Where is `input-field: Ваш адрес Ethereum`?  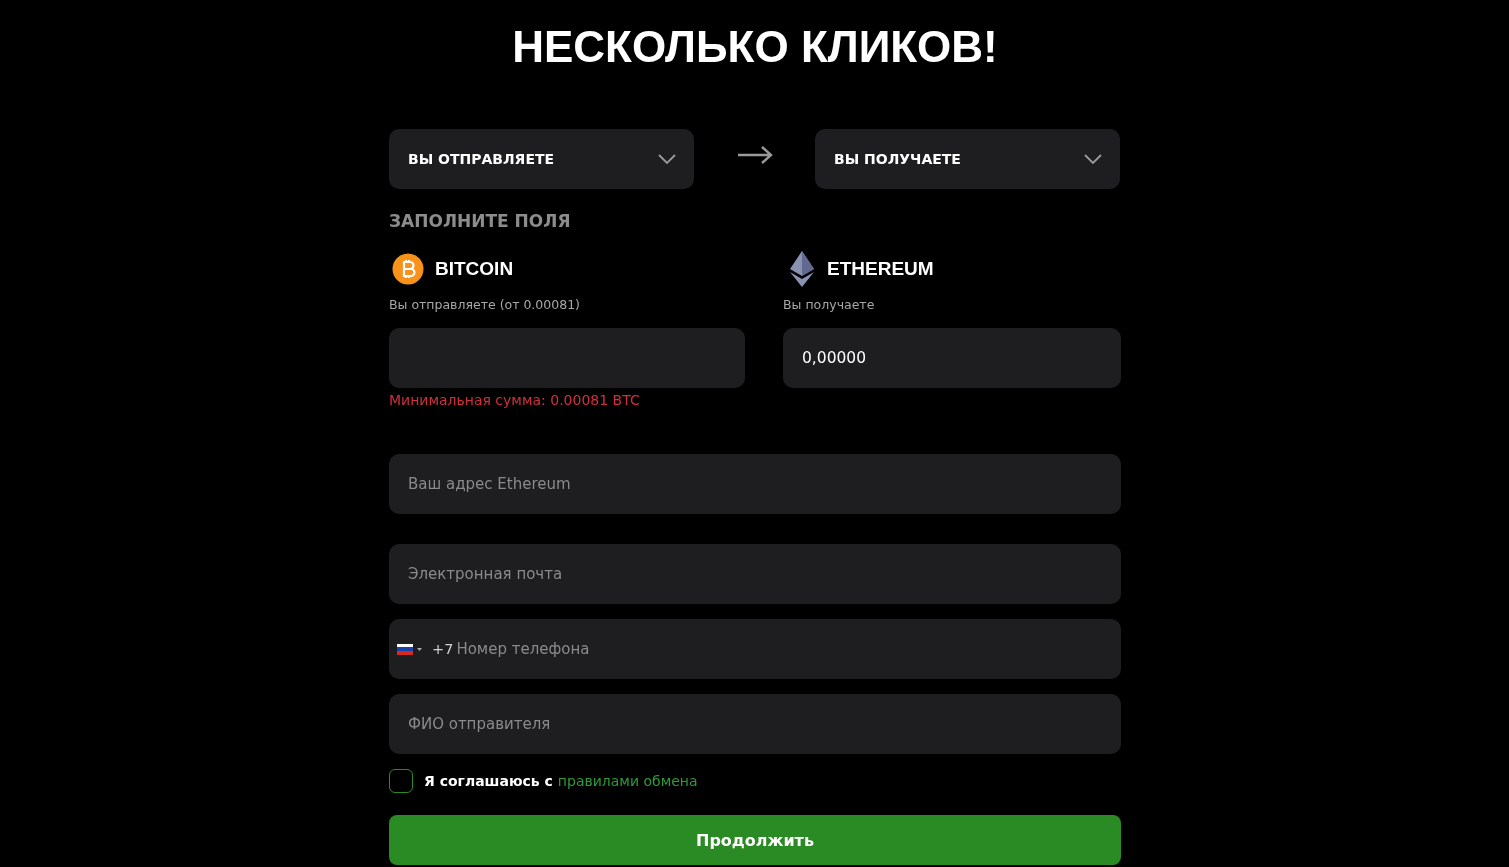 input-field: Ваш адрес Ethereum is located at coordinates (755, 484).